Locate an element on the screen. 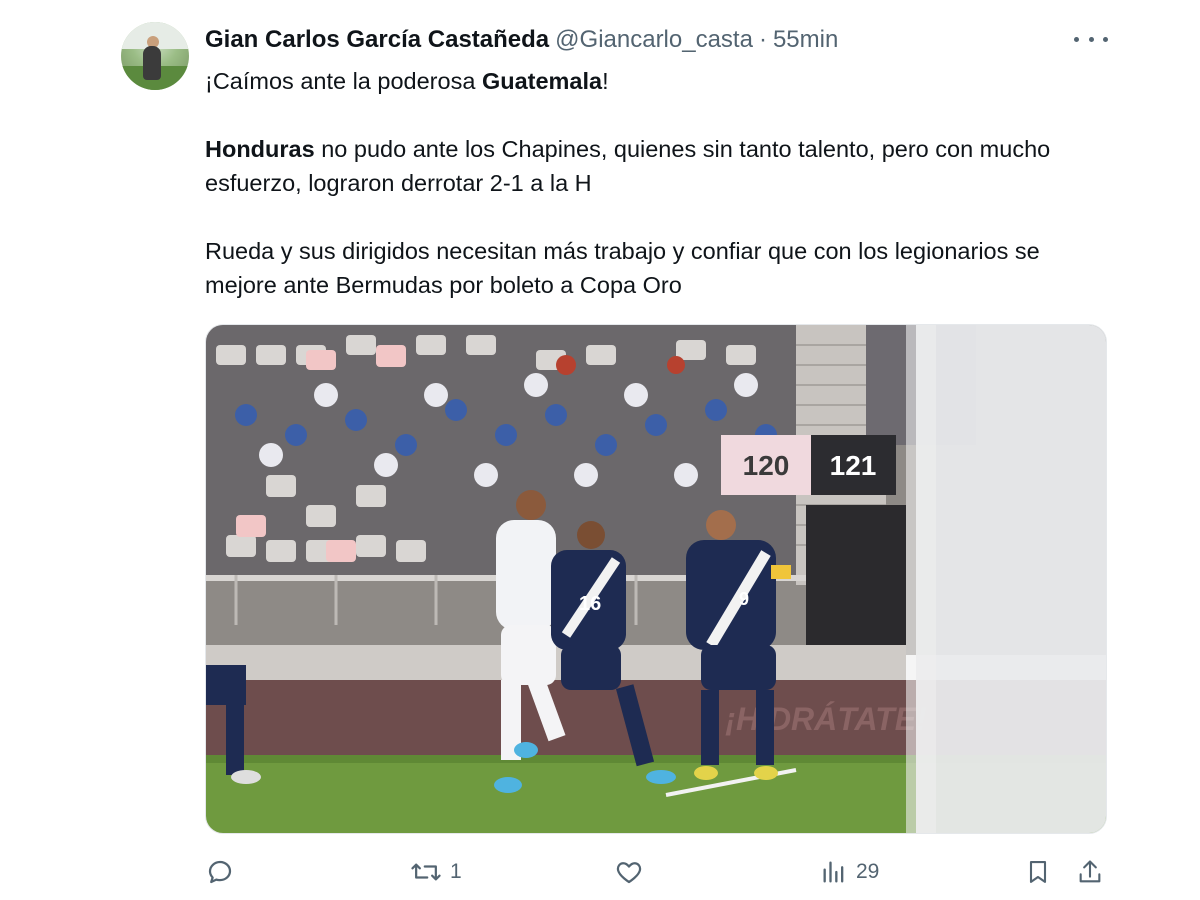 The height and width of the screenshot is (900, 1200). bookmark-icon is located at coordinates (1038, 872).